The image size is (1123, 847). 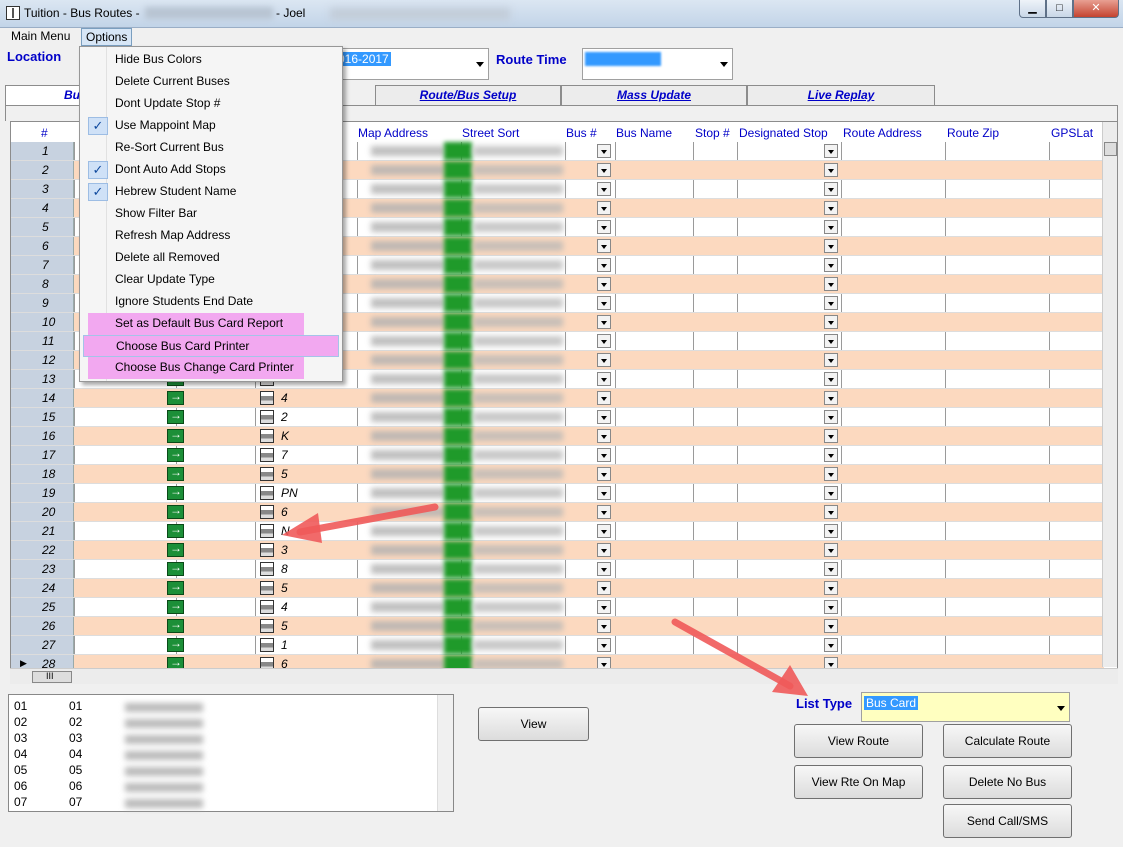 I want to click on tab-mass-update: Mass Update, so click(x=654, y=95).